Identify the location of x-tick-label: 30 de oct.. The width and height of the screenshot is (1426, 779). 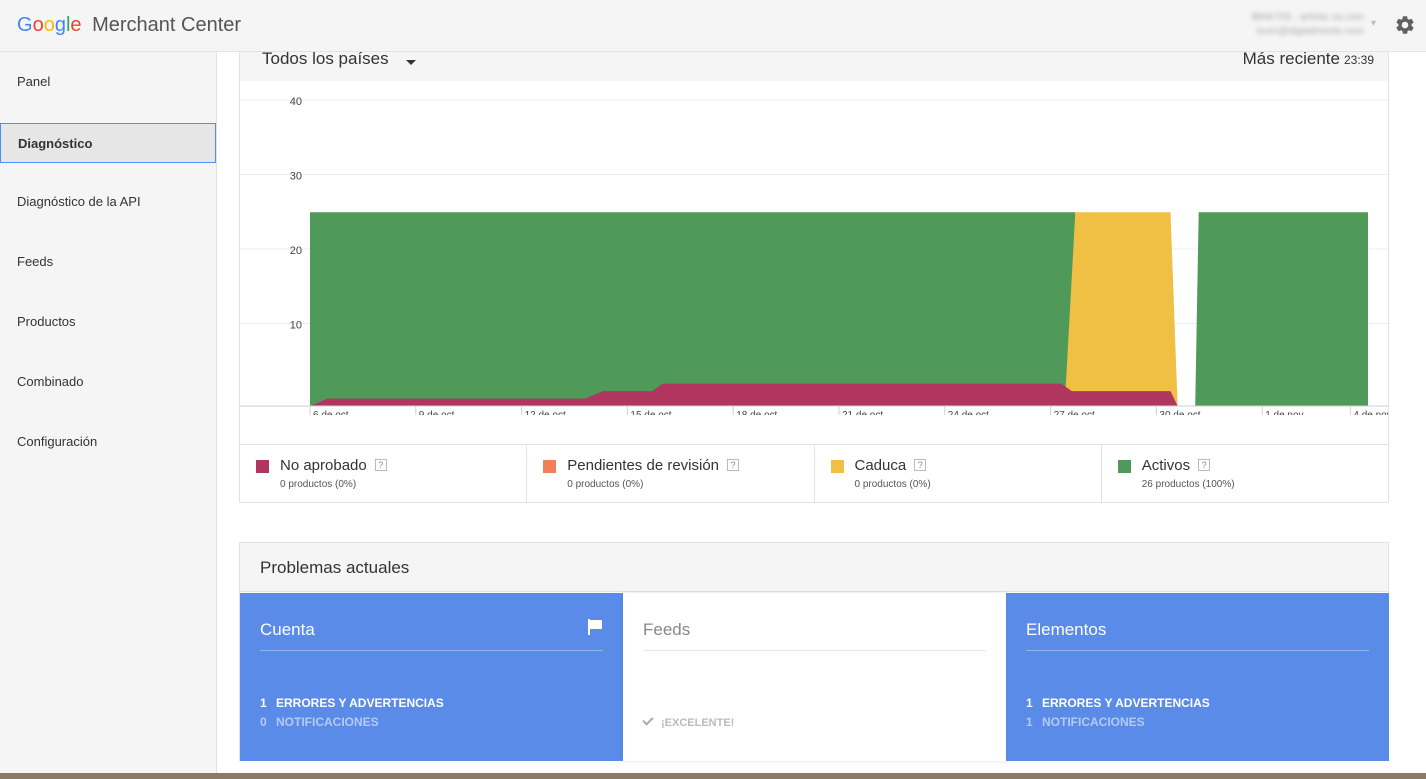
(1181, 412).